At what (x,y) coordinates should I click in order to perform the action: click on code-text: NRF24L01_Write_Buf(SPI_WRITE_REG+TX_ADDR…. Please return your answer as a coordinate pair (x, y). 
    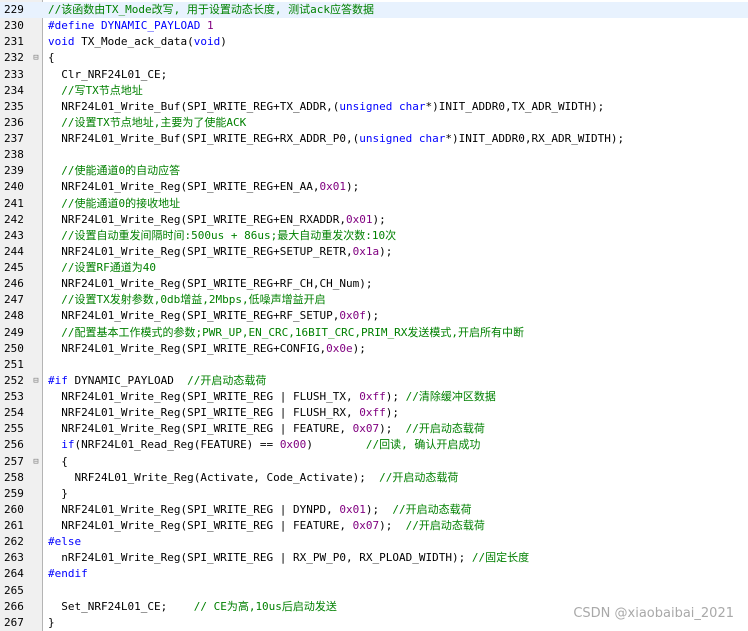
    Looking at the image, I should click on (326, 107).